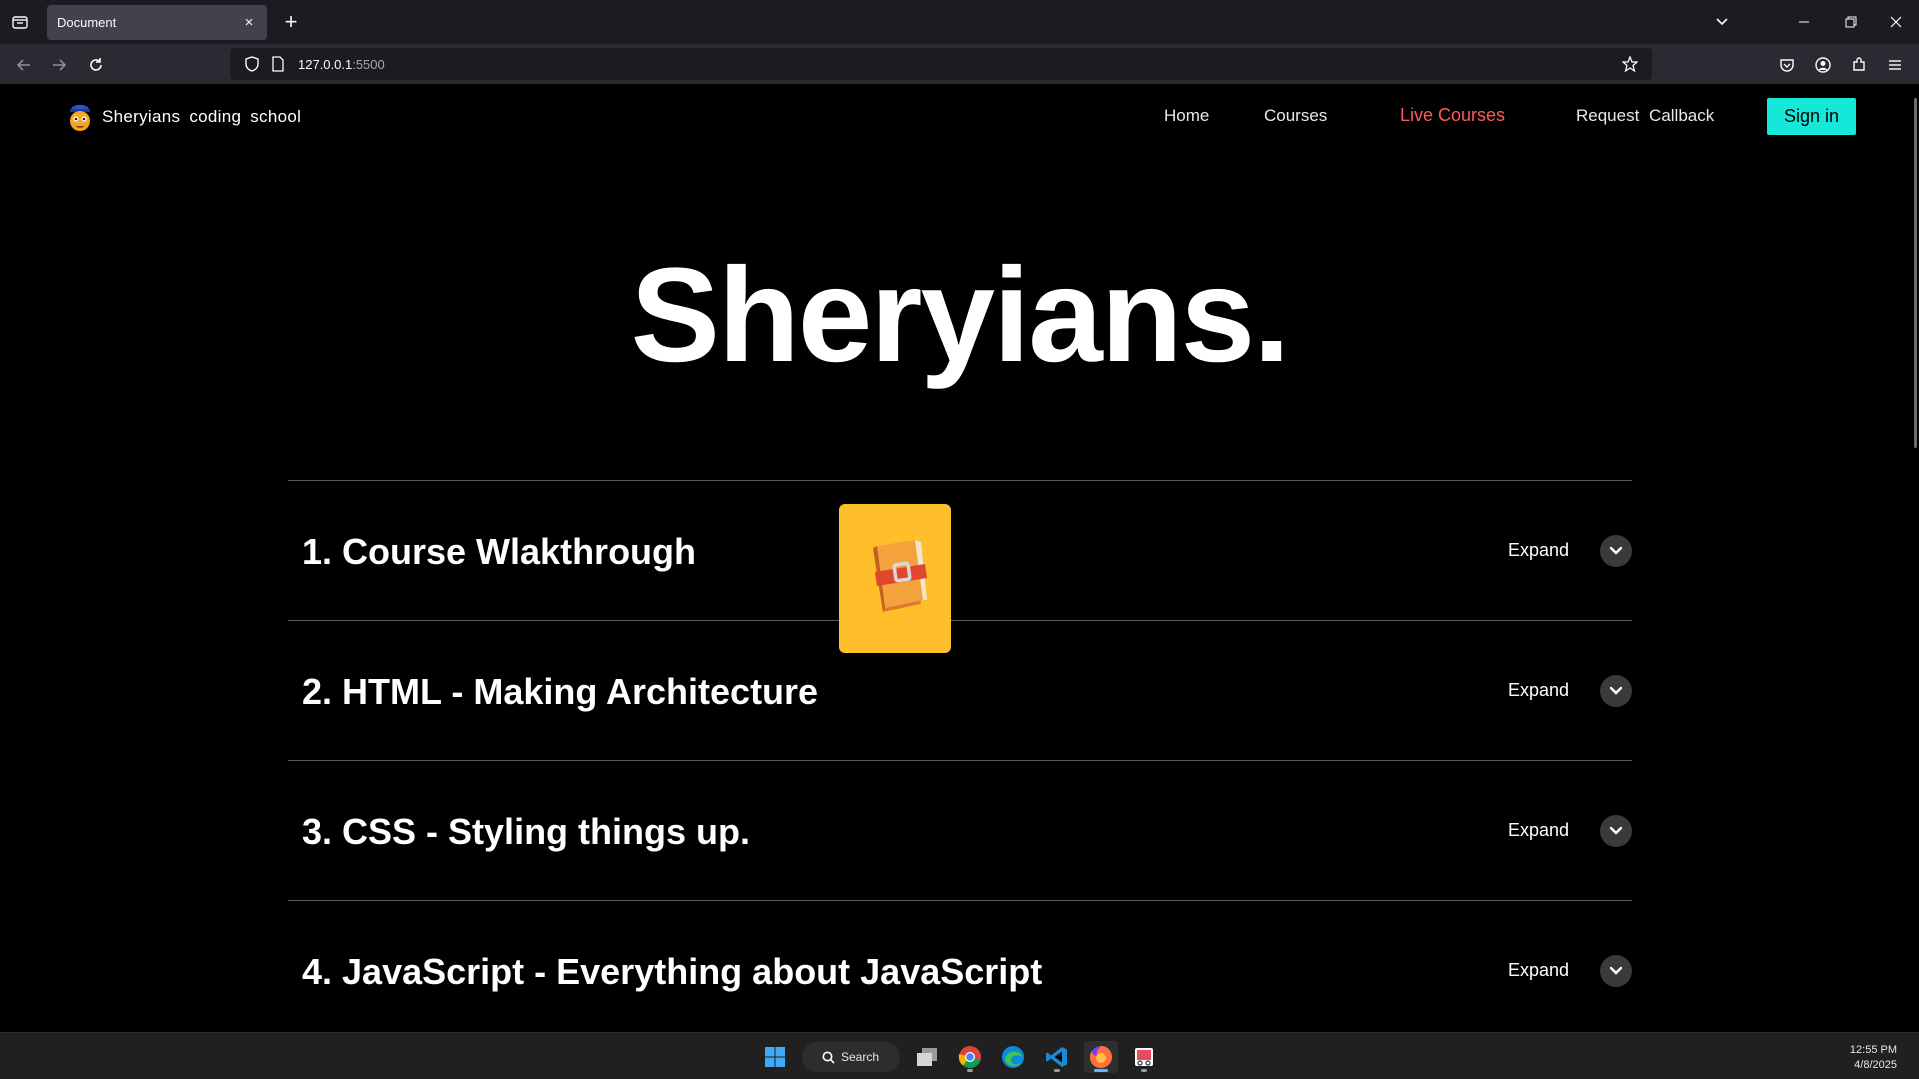 This screenshot has height=1079, width=1919. I want to click on page-icon, so click(278, 64).